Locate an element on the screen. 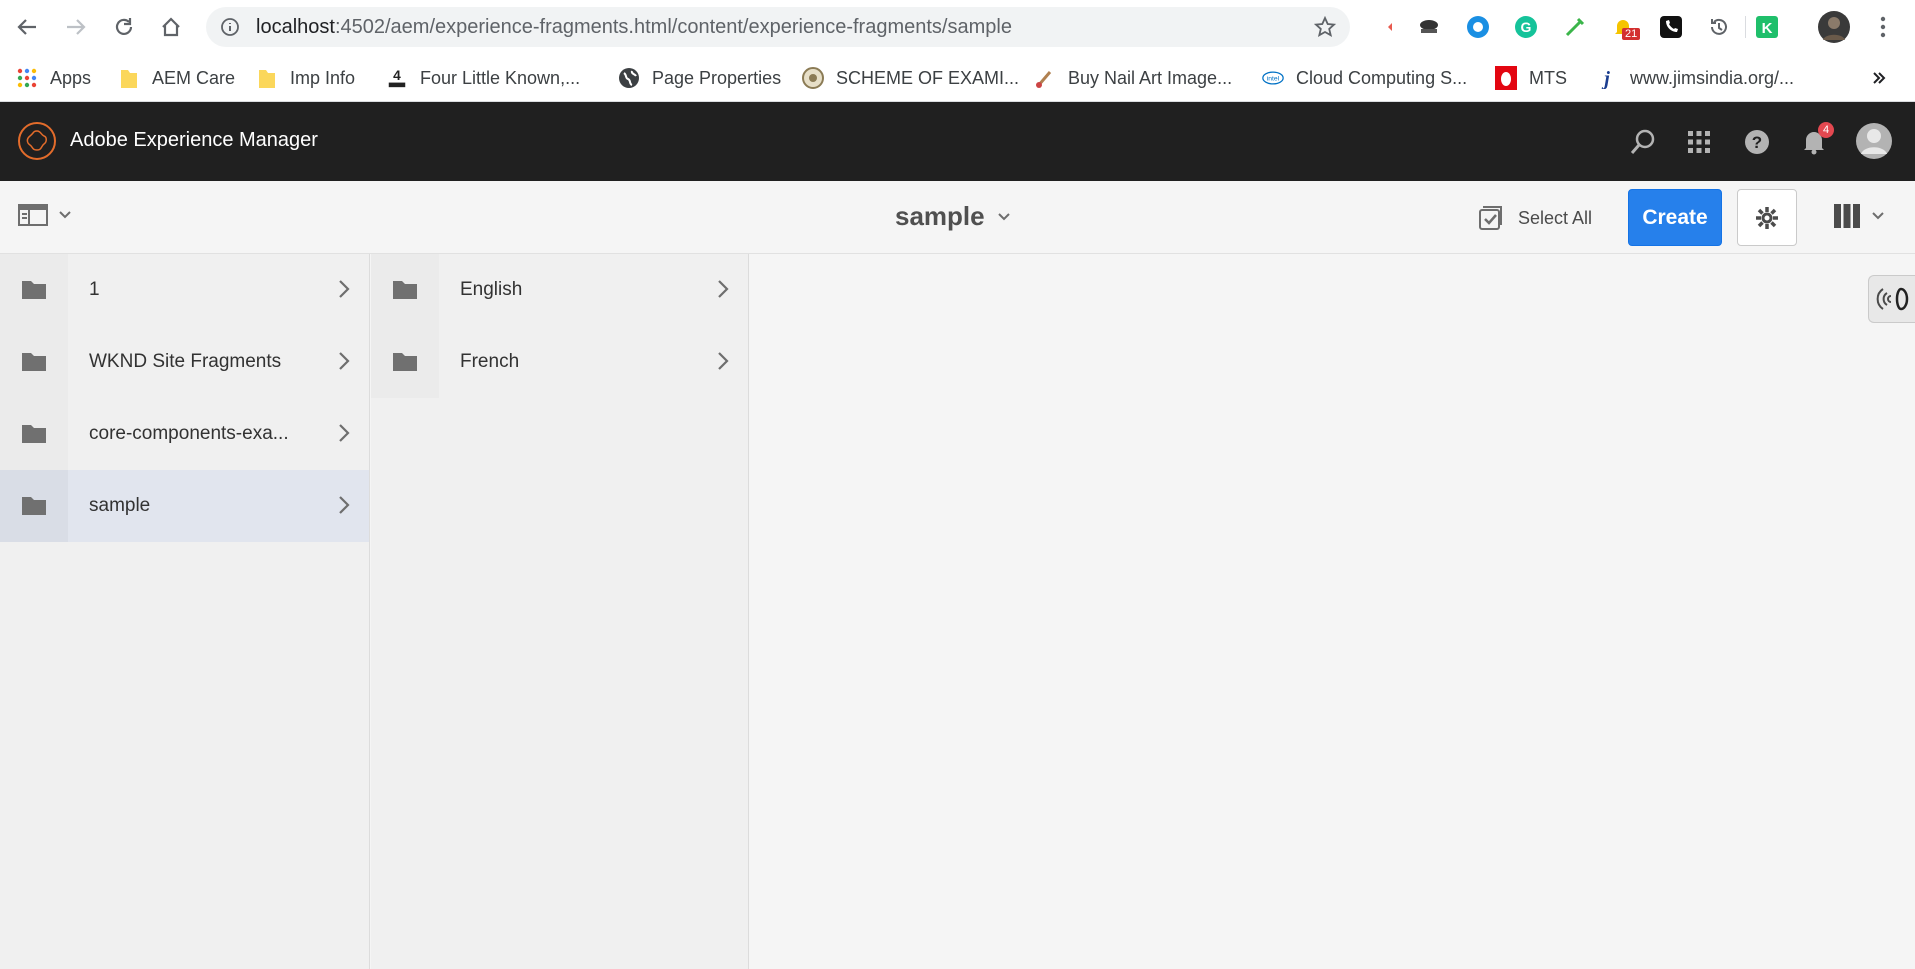  user-avatar is located at coordinates (1874, 141).